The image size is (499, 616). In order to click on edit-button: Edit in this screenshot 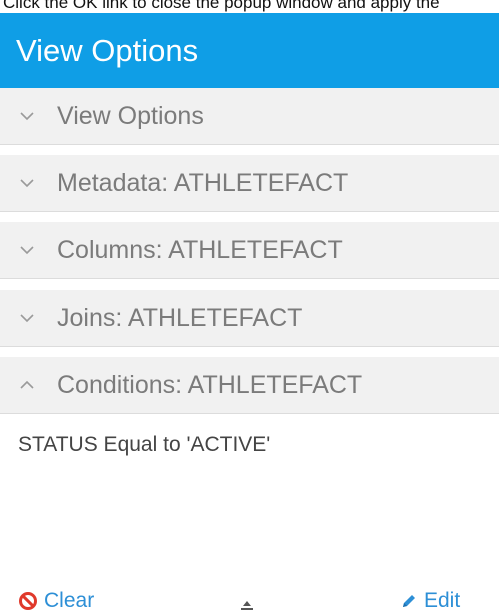, I will do `click(430, 601)`.